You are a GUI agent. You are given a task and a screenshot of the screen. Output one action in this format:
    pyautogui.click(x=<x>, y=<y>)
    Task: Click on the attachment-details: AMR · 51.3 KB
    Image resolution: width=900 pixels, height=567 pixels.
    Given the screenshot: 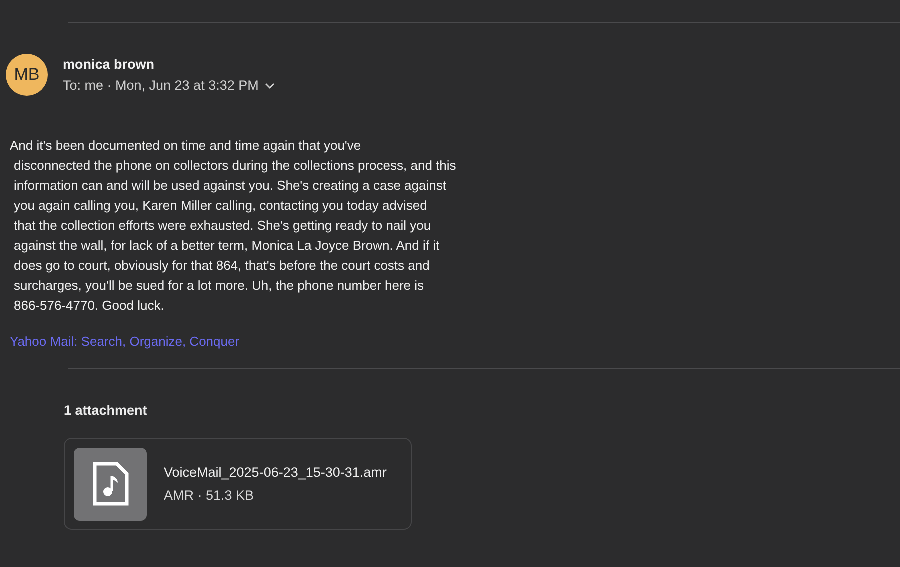 What is the action you would take?
    pyautogui.click(x=210, y=495)
    